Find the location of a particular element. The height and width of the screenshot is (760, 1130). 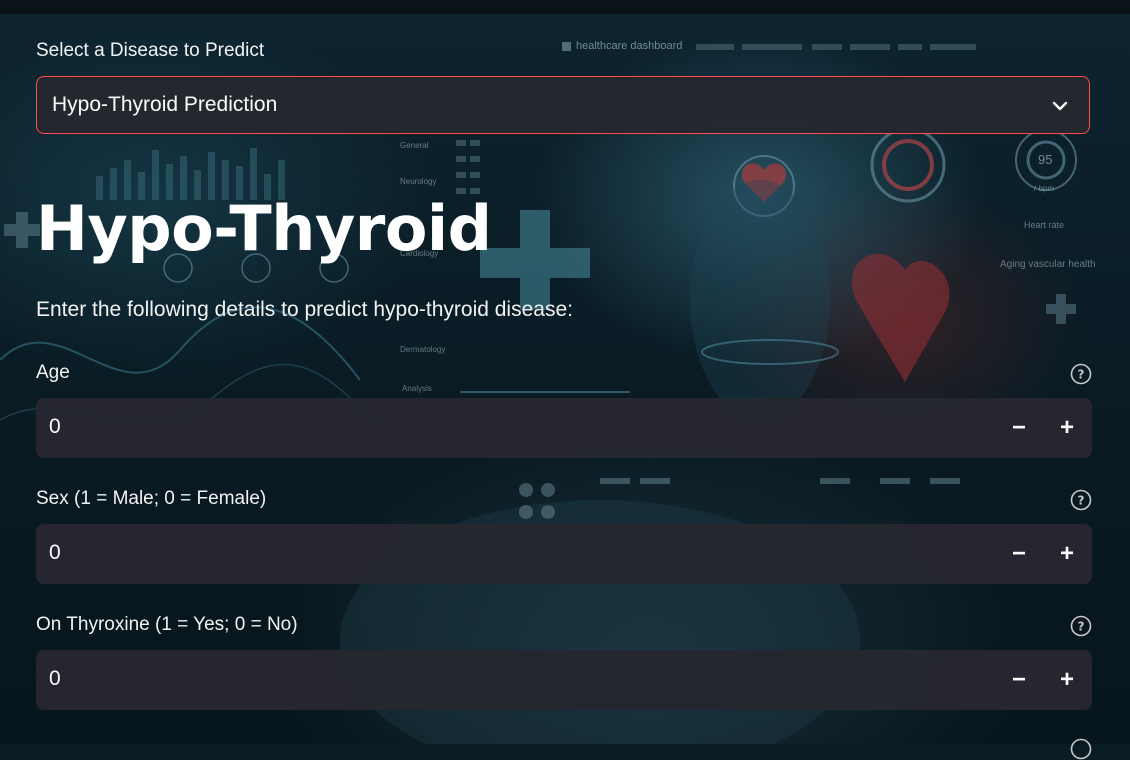

help-icon is located at coordinates (1081, 749).